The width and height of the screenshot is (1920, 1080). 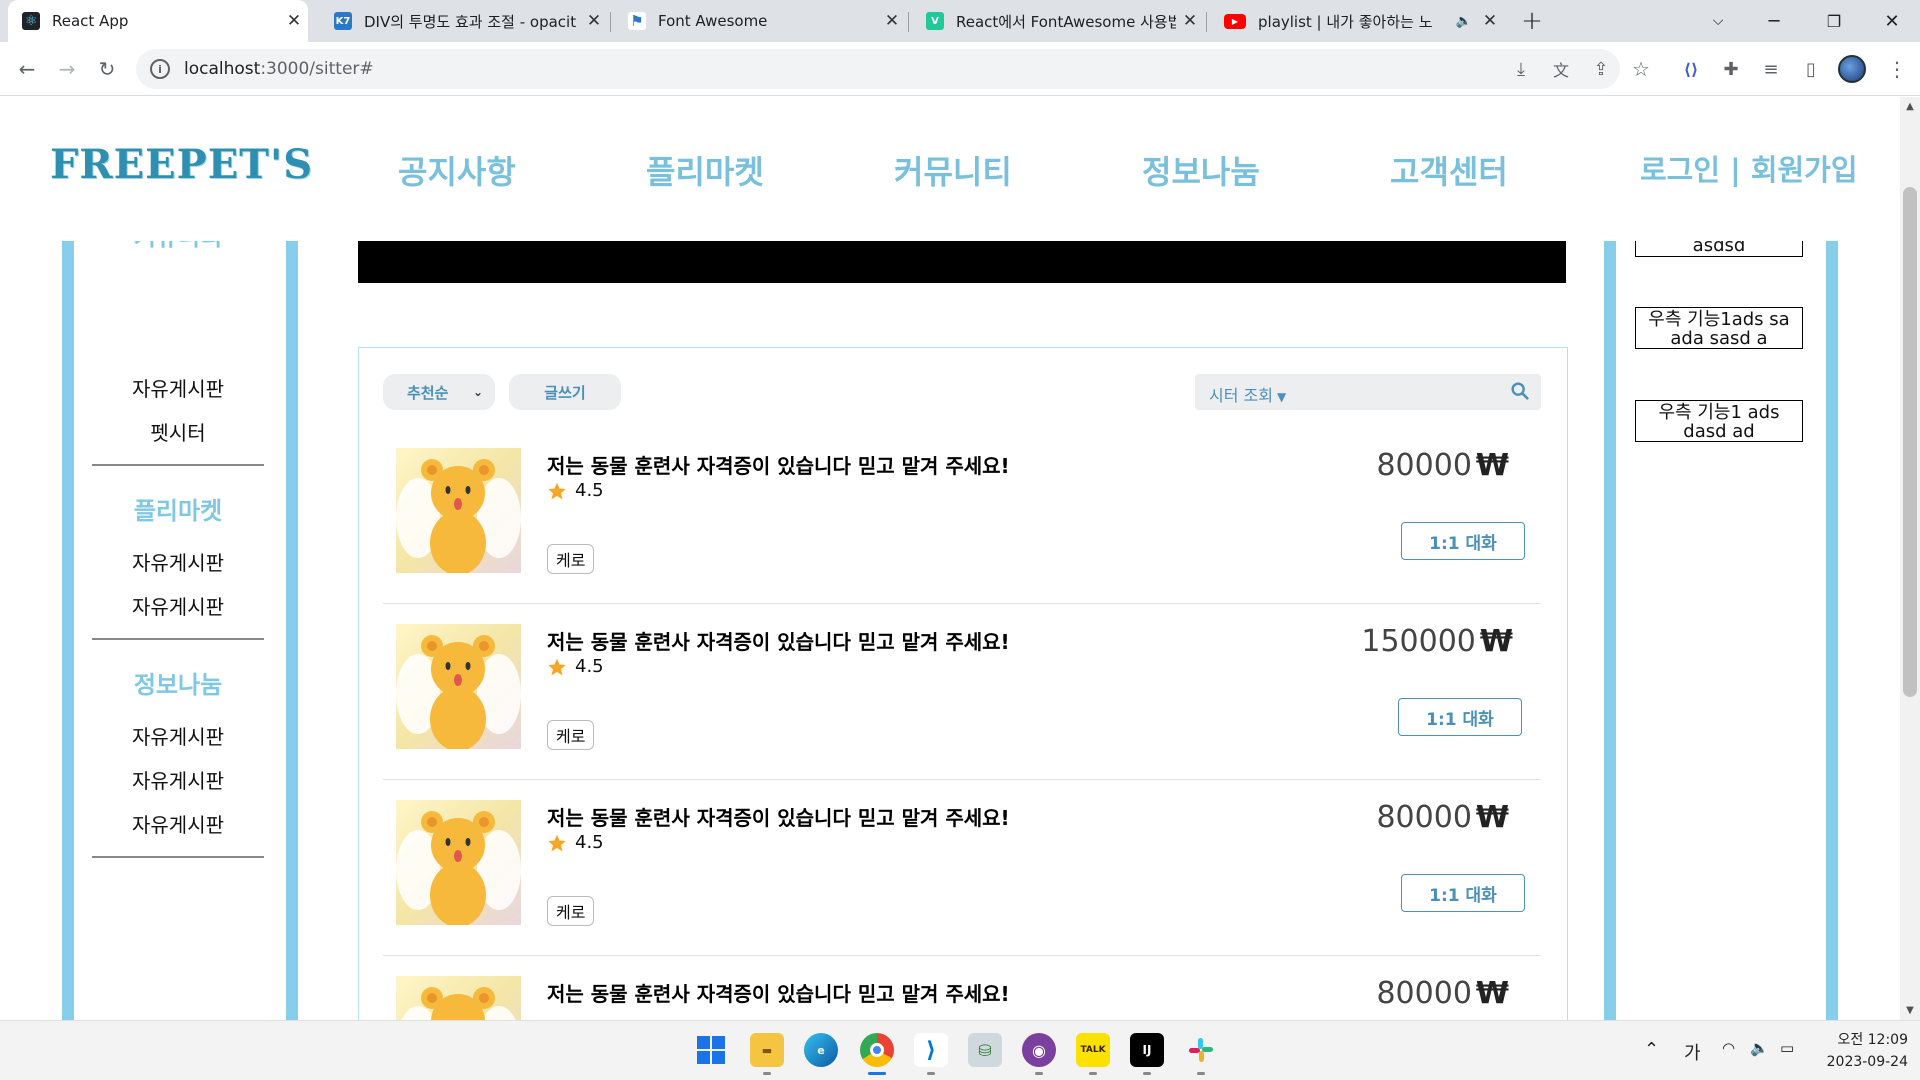 What do you see at coordinates (1532, 21) in the screenshot?
I see `new-tab-button: +` at bounding box center [1532, 21].